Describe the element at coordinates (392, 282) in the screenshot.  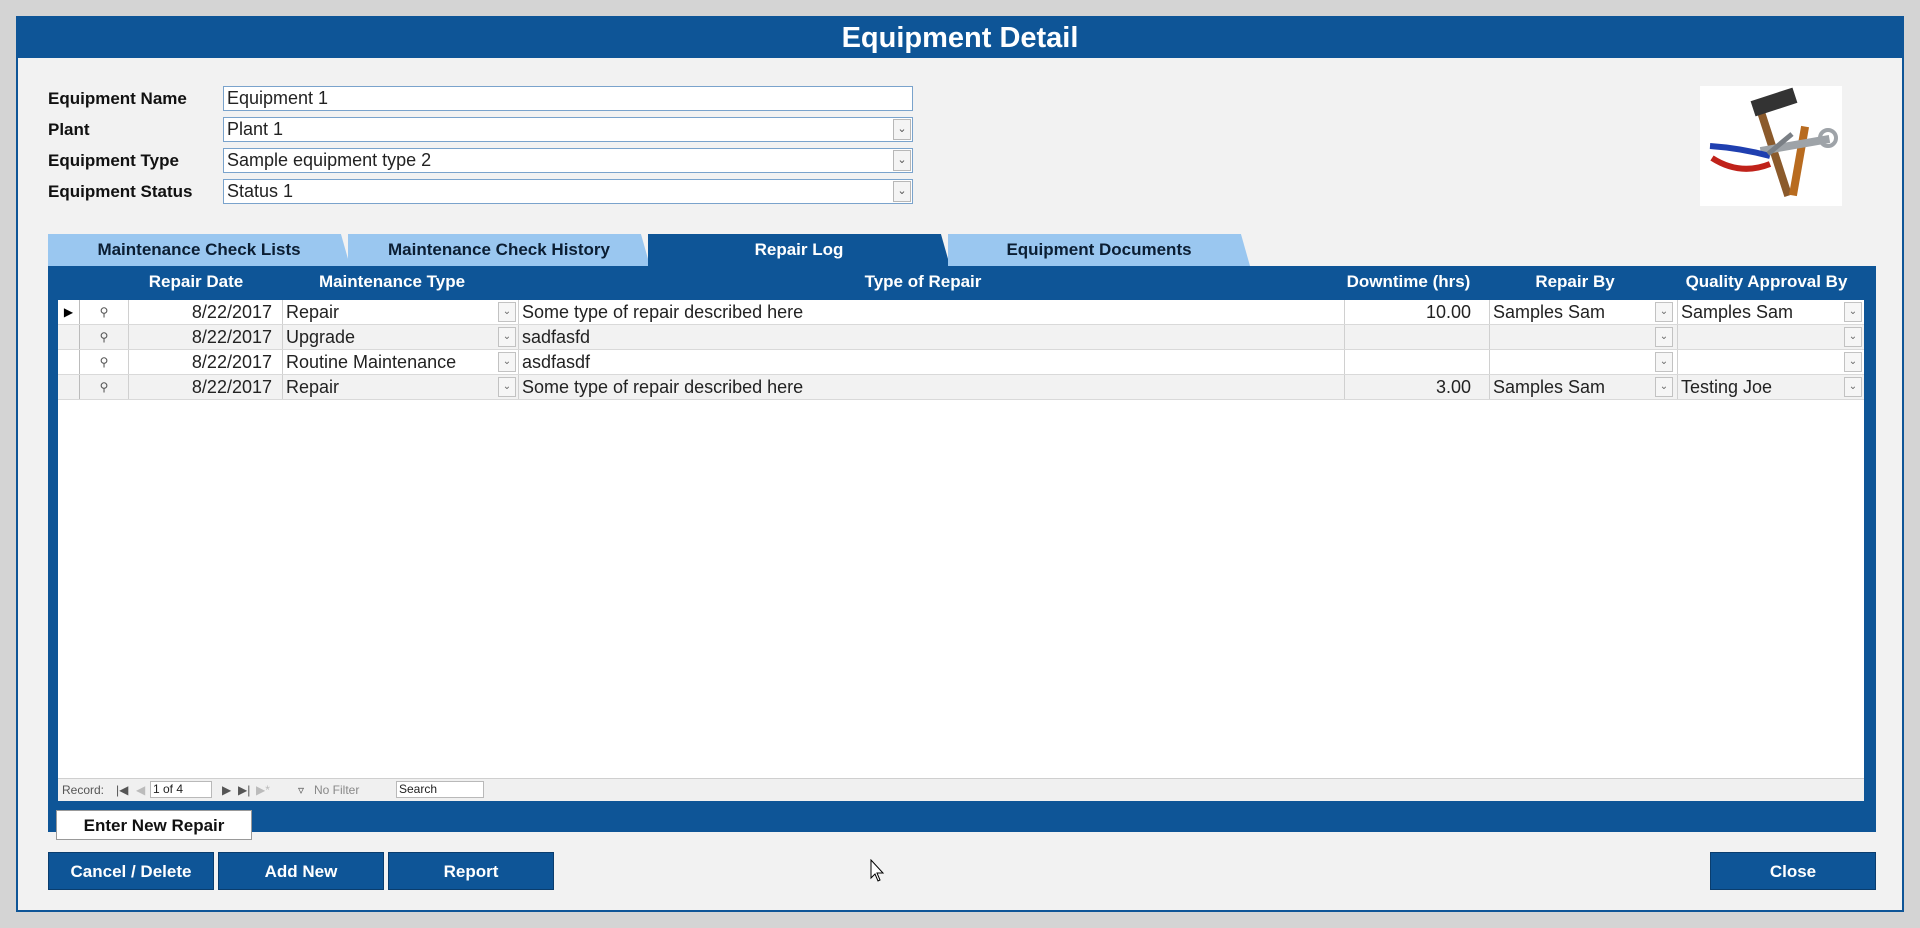
I see `col-maintenance-type: Maintenance Type` at that location.